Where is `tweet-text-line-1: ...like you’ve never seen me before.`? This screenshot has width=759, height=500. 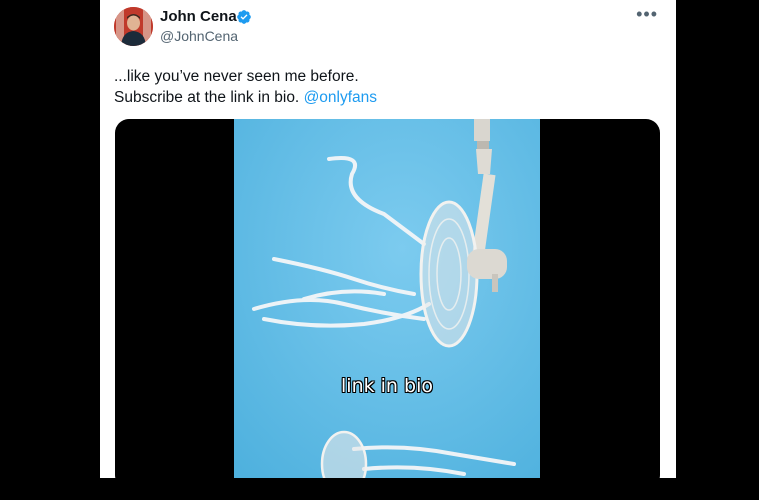
tweet-text-line-1: ...like you’ve never seen me before. is located at coordinates (236, 76).